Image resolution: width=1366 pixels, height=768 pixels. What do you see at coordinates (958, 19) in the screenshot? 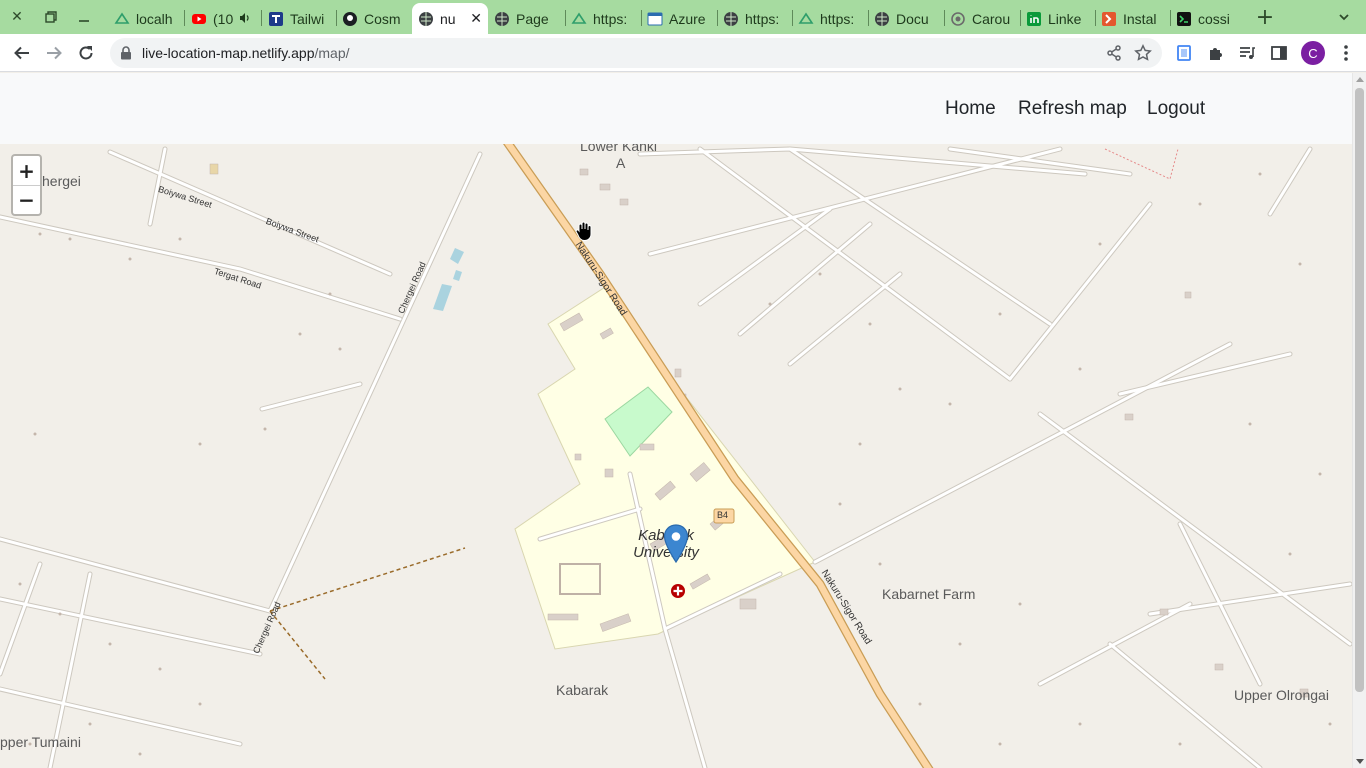
I see `openai-icon` at bounding box center [958, 19].